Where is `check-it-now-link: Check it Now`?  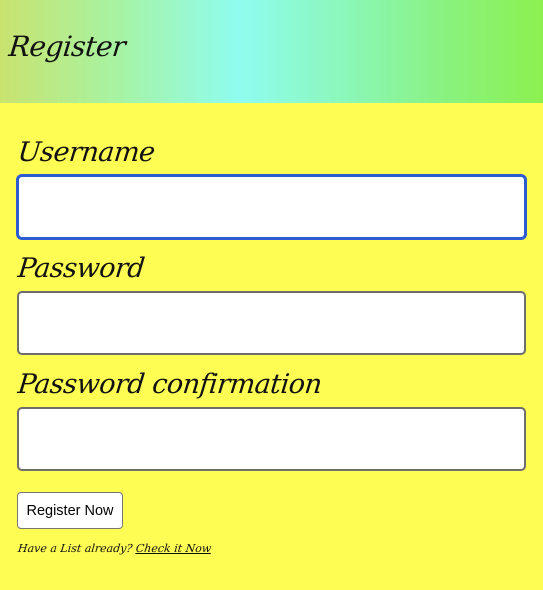
check-it-now-link: Check it Now is located at coordinates (173, 548).